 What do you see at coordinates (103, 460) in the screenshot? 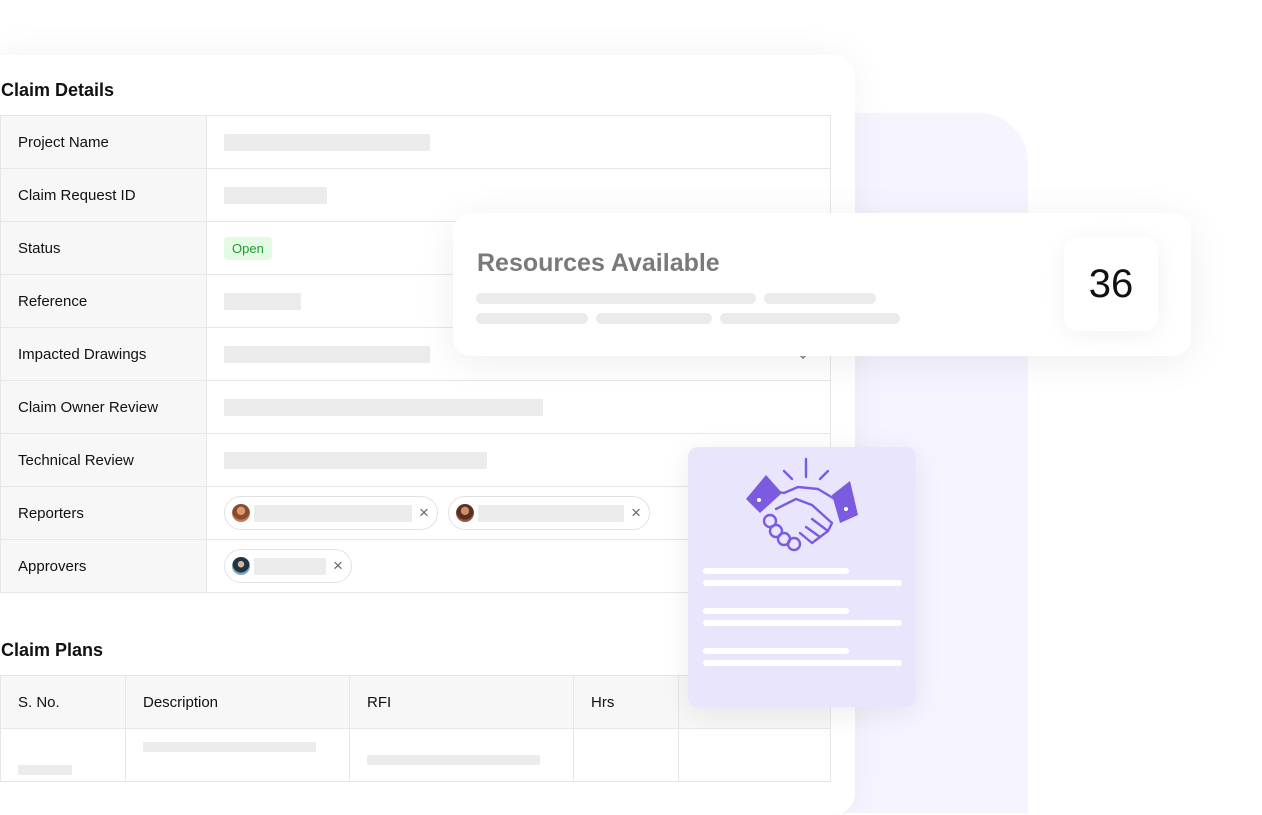
I see `row-label: Technical Review` at bounding box center [103, 460].